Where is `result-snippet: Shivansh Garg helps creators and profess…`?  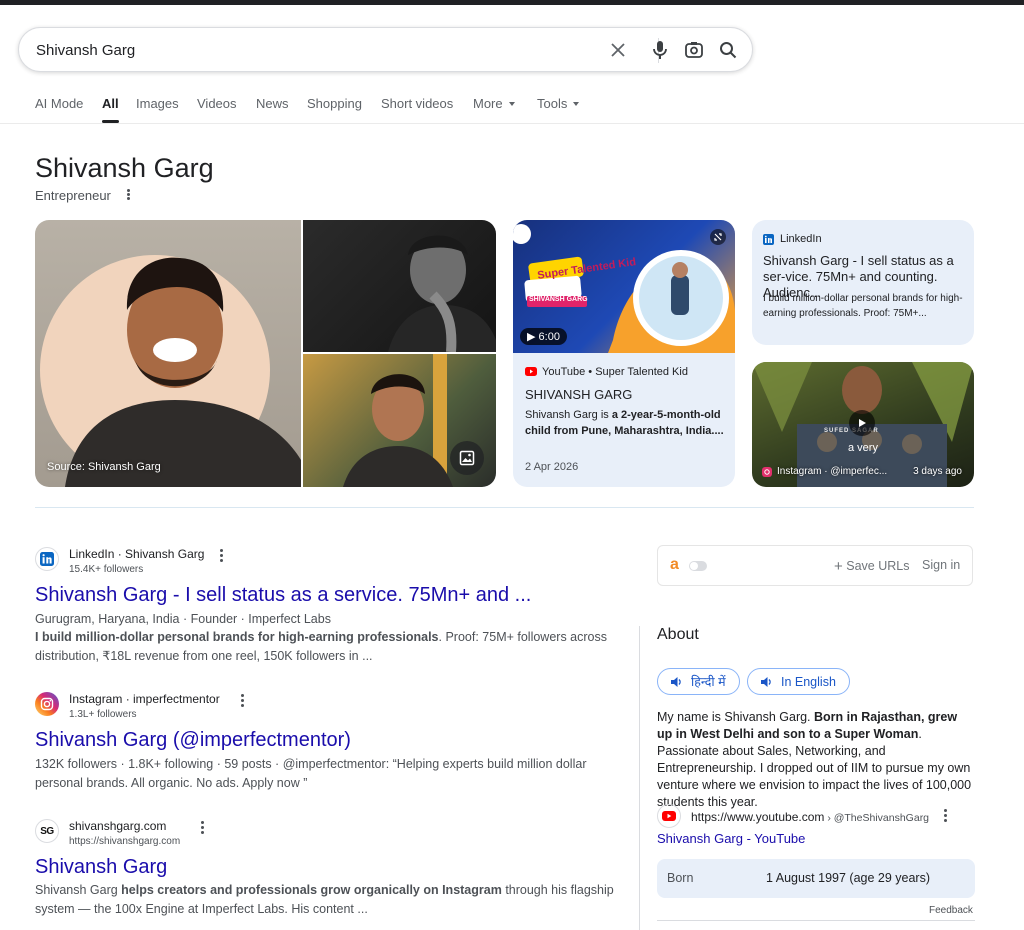
result-snippet: Shivansh Garg helps creators and profess… is located at coordinates (325, 900).